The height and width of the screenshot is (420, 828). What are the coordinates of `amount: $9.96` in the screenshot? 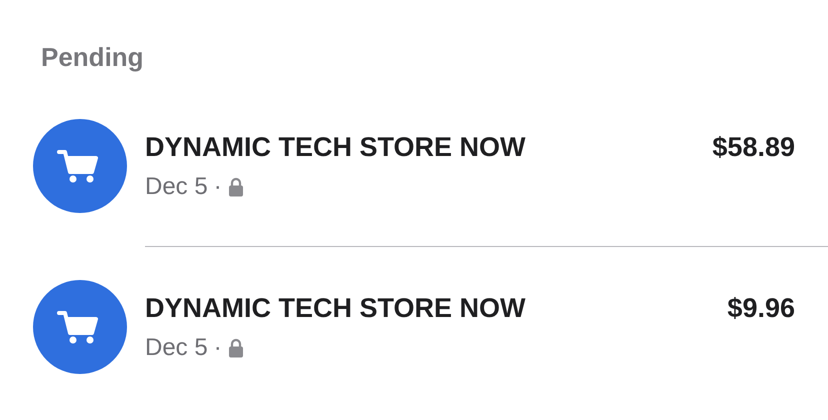 It's located at (761, 308).